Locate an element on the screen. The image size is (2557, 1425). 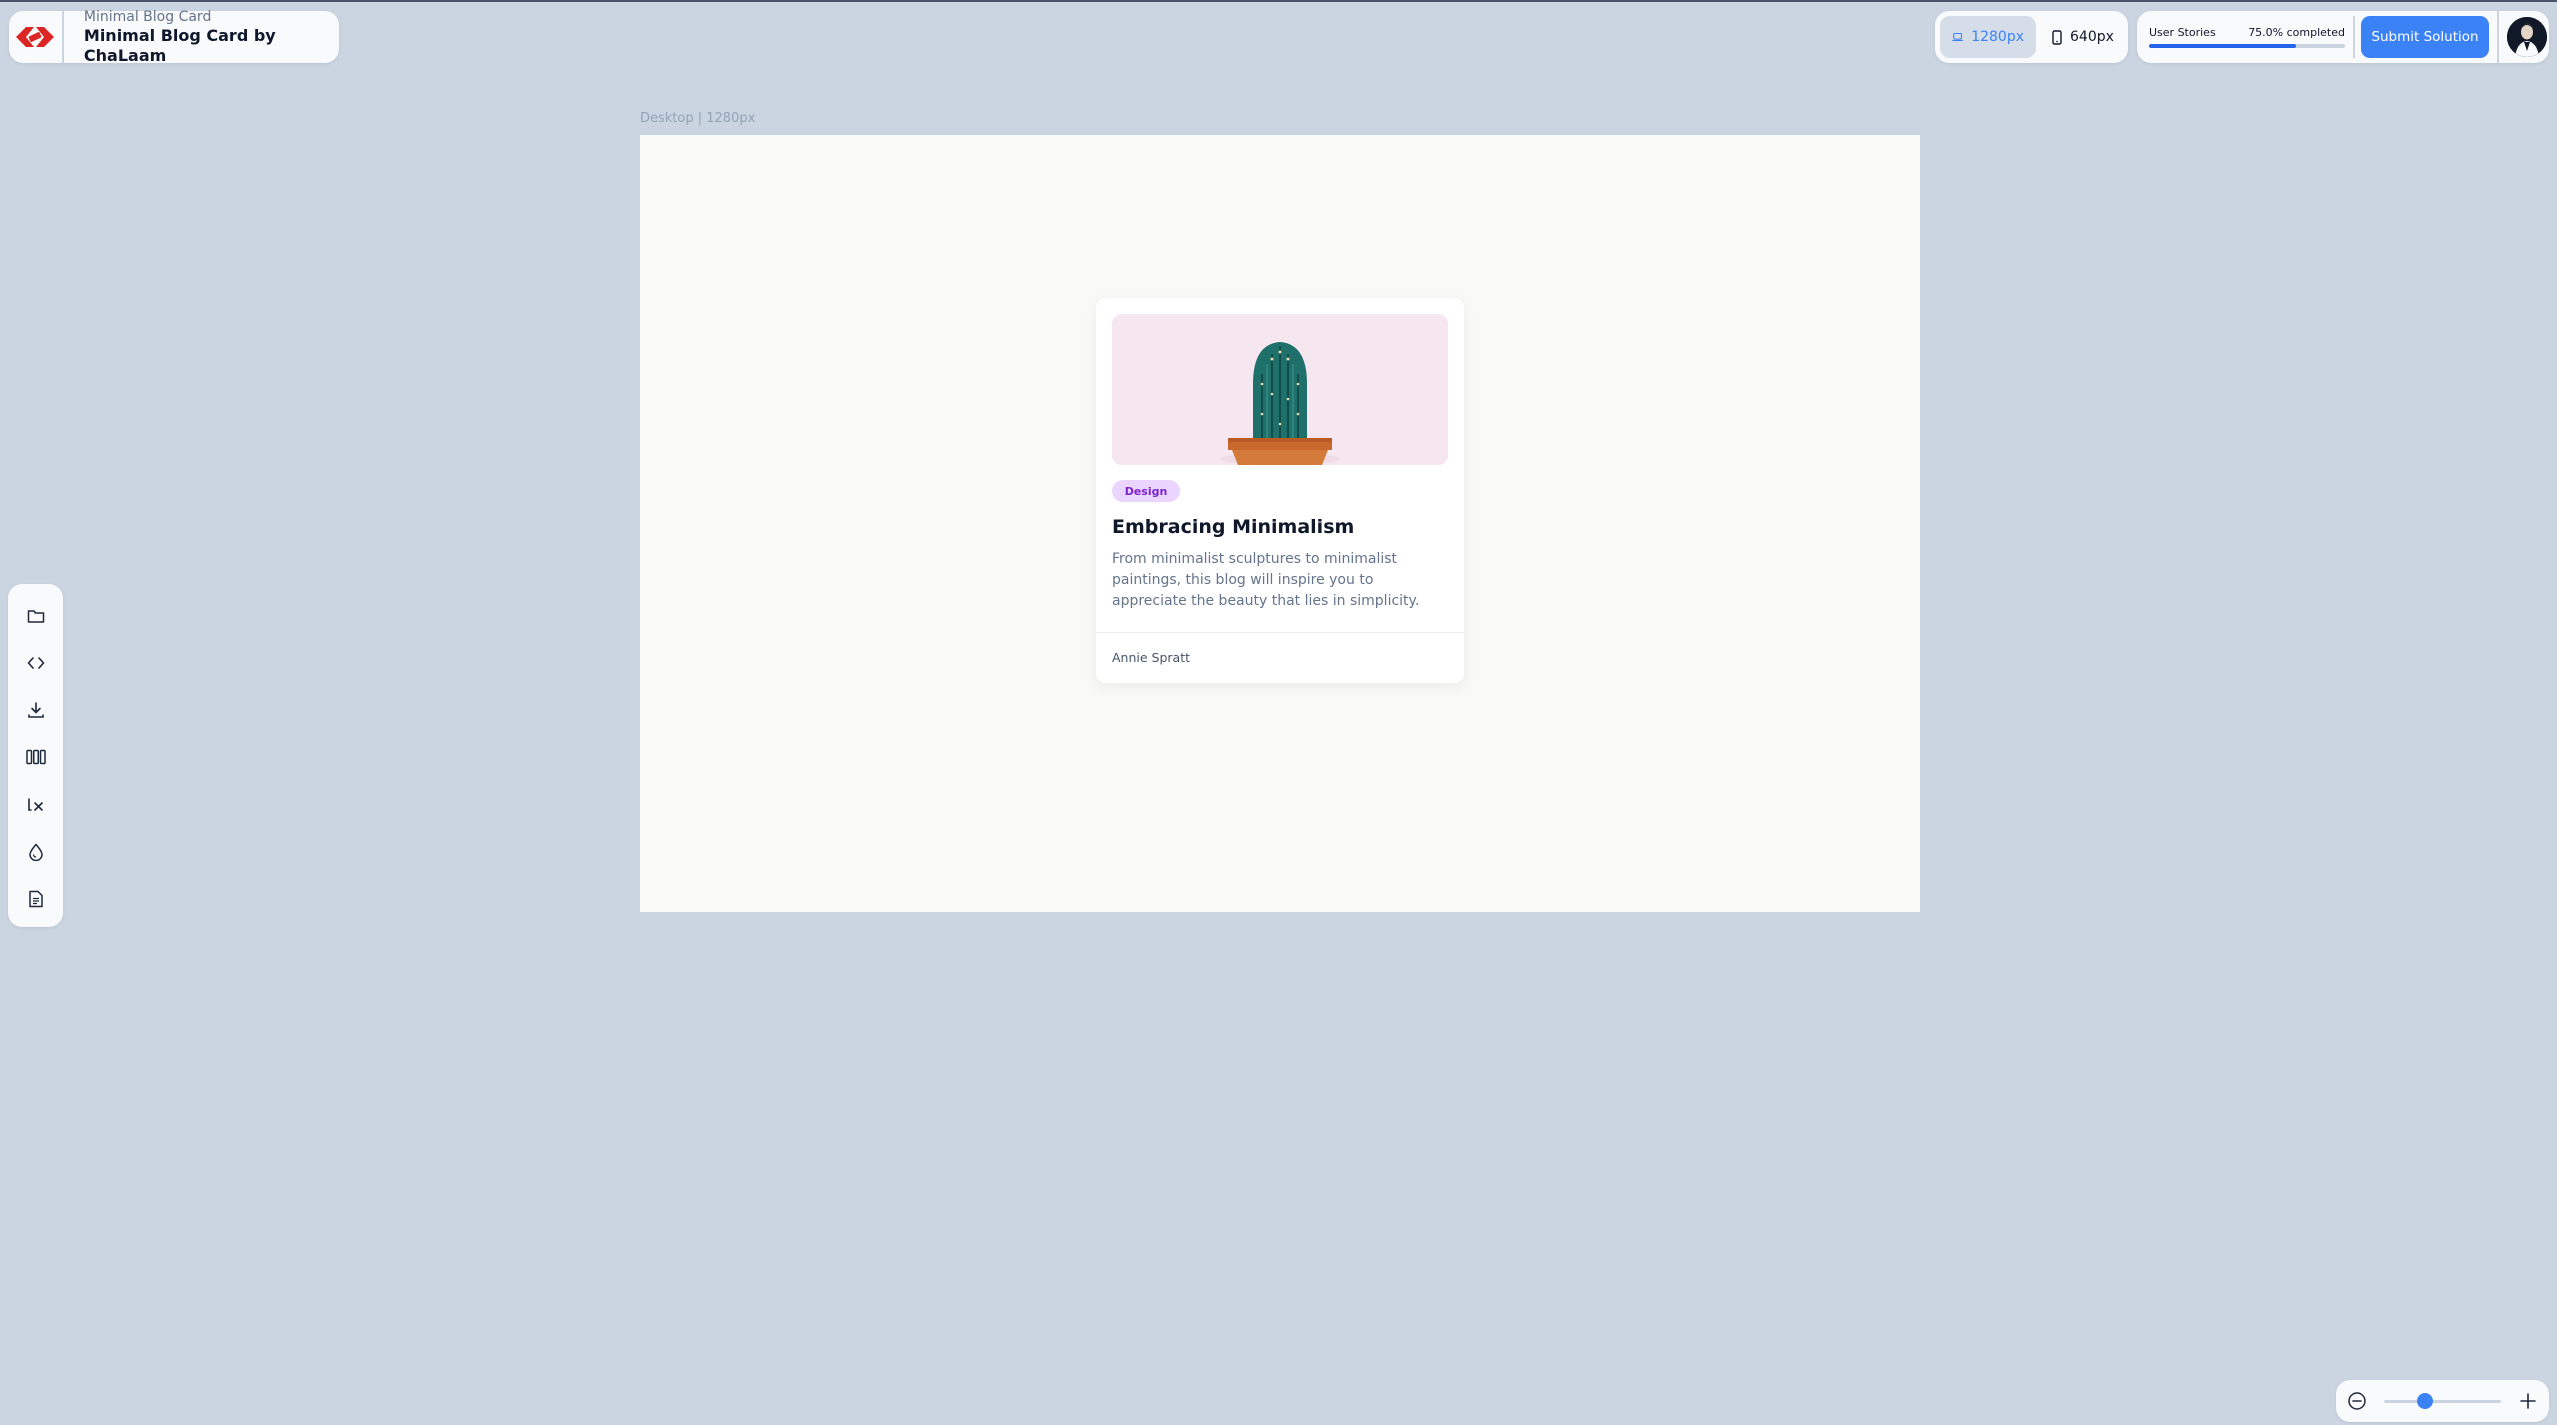
left-toolbar is located at coordinates (35, 755).